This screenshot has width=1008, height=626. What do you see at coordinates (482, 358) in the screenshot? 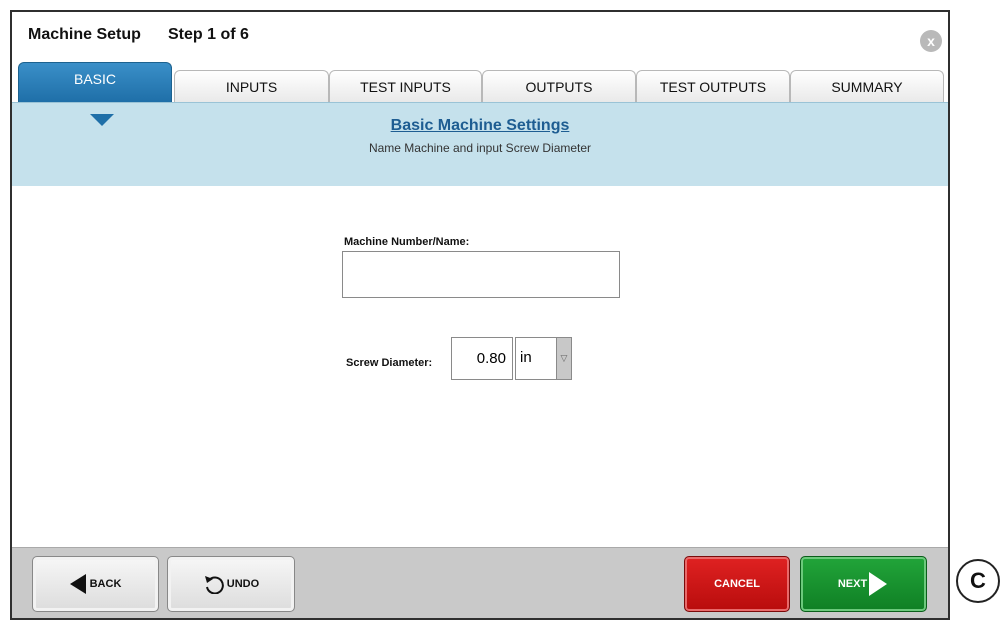
I see `screw-diameter-input: 0.80` at bounding box center [482, 358].